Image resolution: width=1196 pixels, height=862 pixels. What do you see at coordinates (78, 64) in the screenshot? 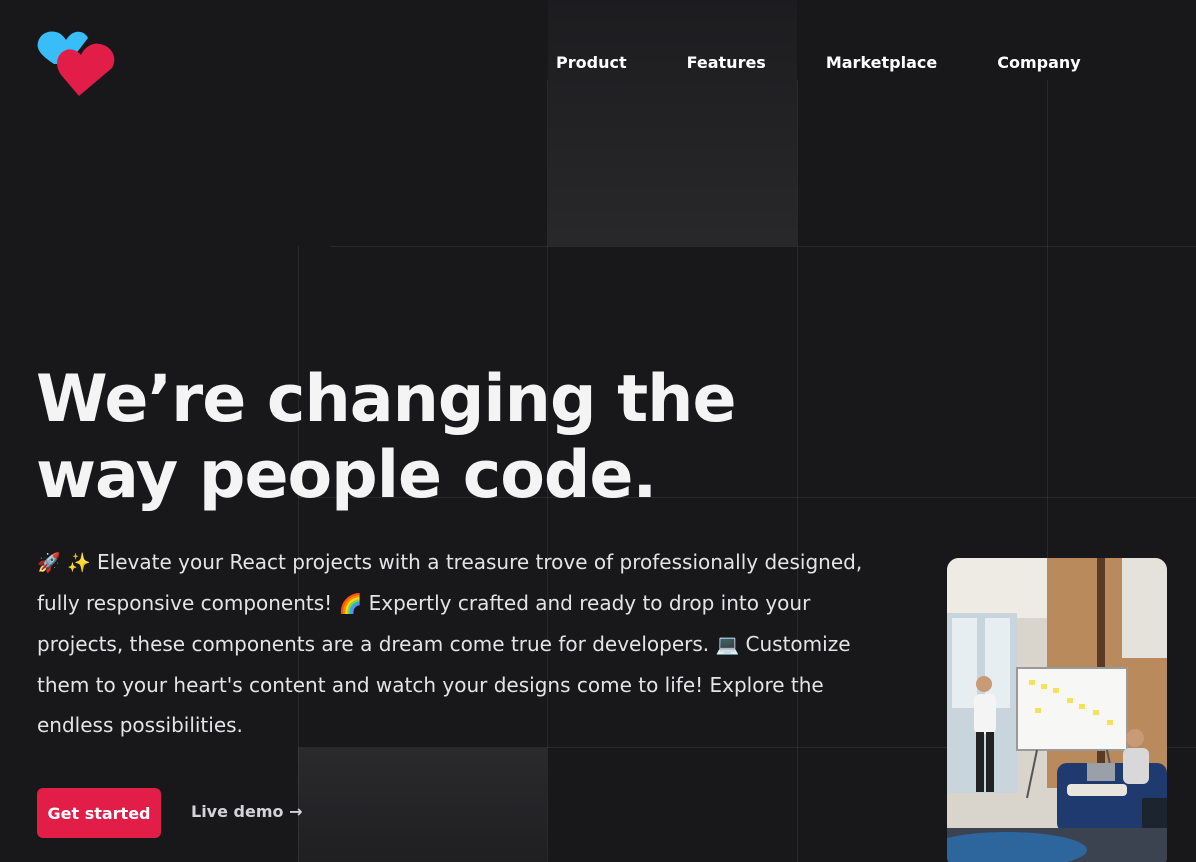
I see `heart-logo-icon` at bounding box center [78, 64].